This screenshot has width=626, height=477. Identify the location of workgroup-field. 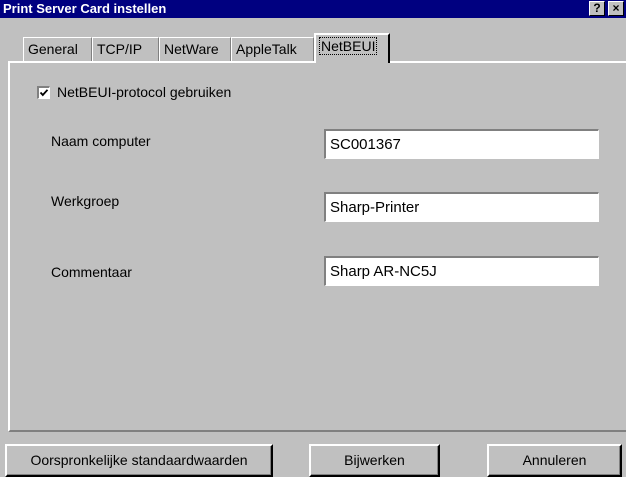
(461, 207).